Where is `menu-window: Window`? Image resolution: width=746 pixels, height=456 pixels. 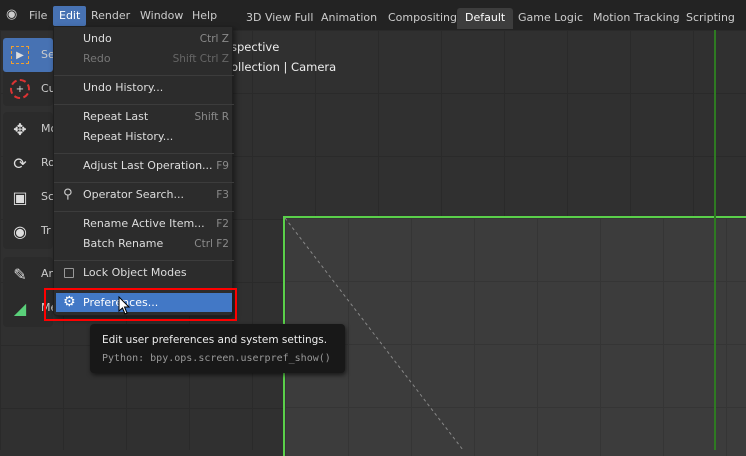 menu-window: Window is located at coordinates (161, 16).